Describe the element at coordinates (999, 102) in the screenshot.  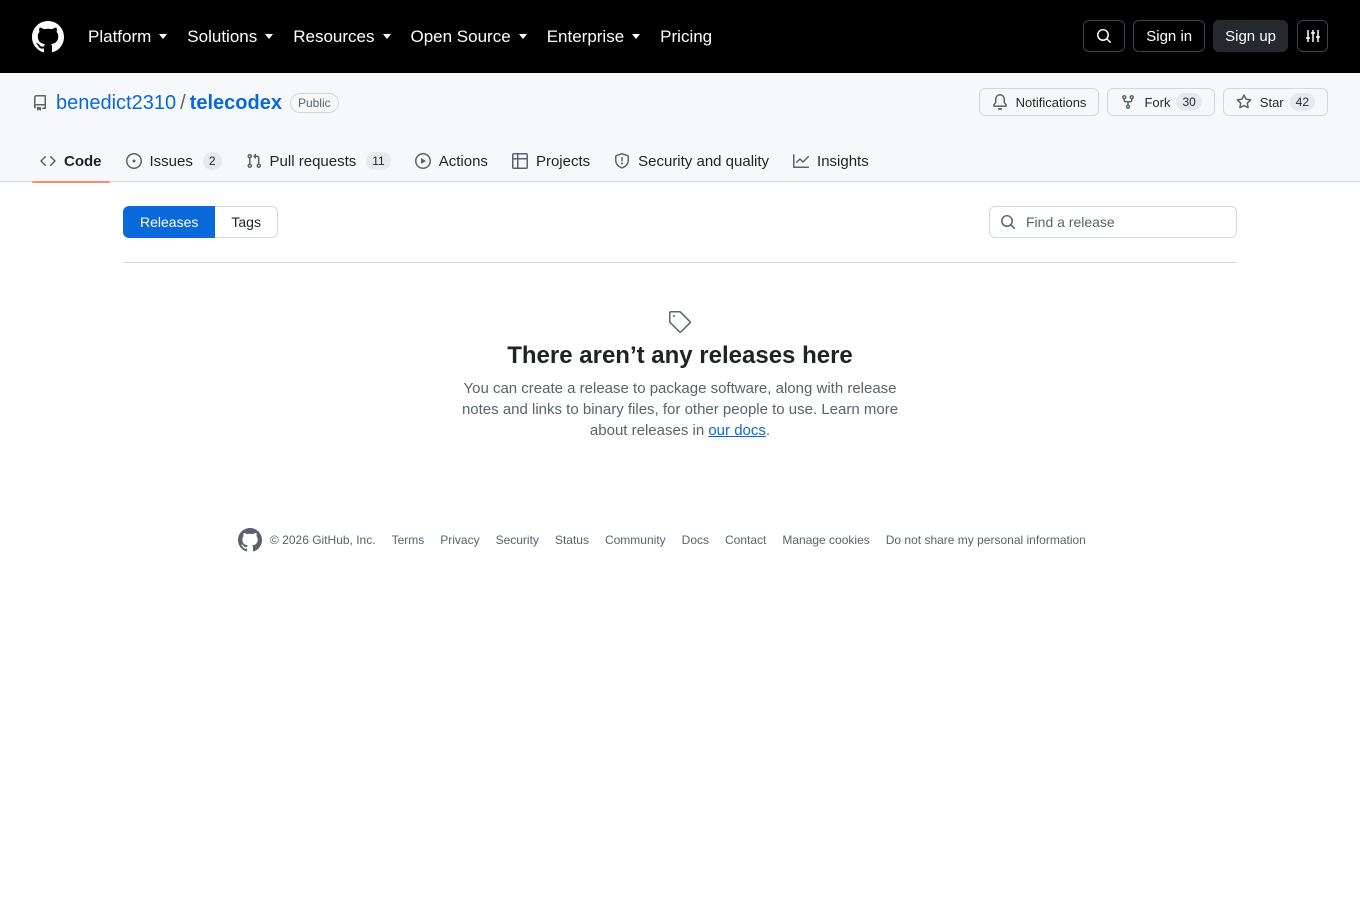
I see `bell-icon` at that location.